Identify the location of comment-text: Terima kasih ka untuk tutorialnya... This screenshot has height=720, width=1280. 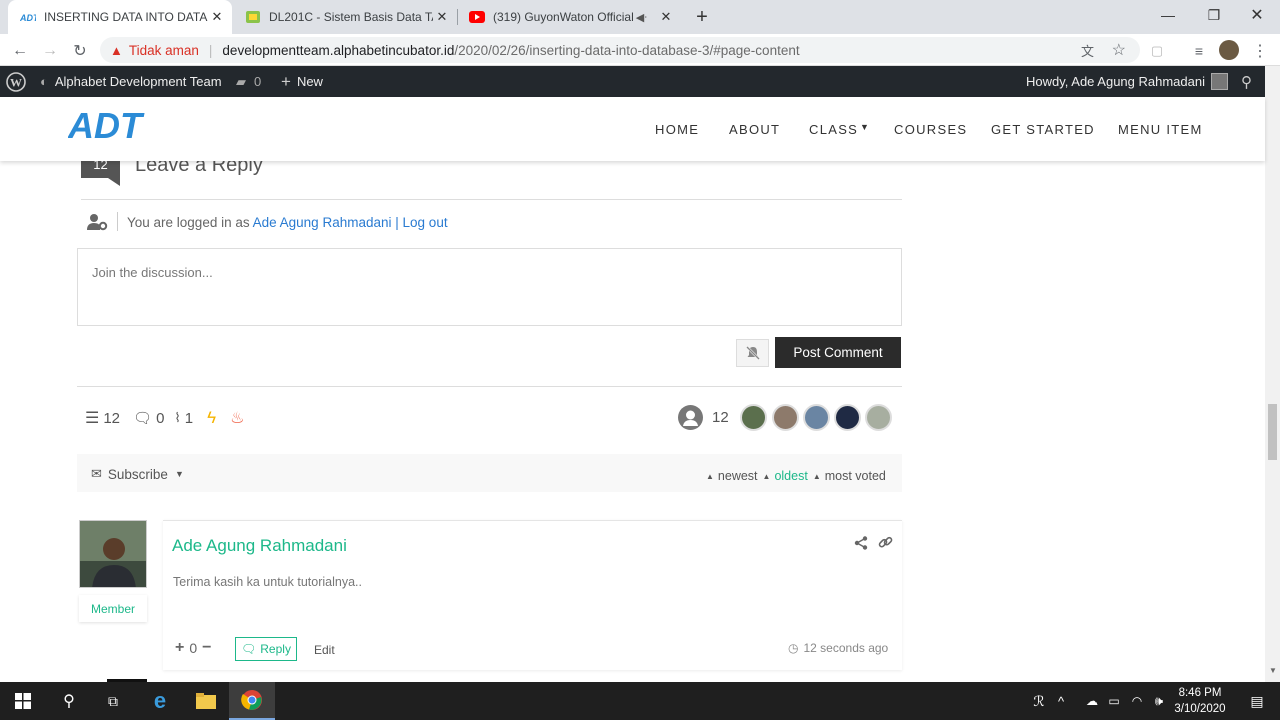
(267, 582).